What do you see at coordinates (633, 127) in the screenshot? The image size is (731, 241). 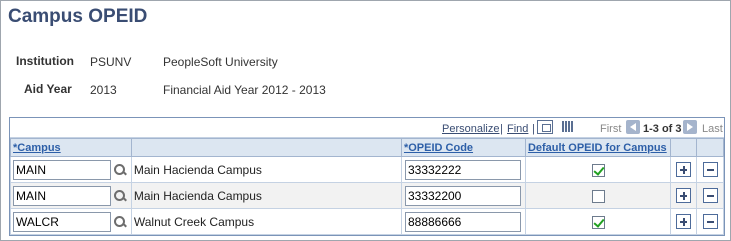 I see `previous-arrow-icon` at bounding box center [633, 127].